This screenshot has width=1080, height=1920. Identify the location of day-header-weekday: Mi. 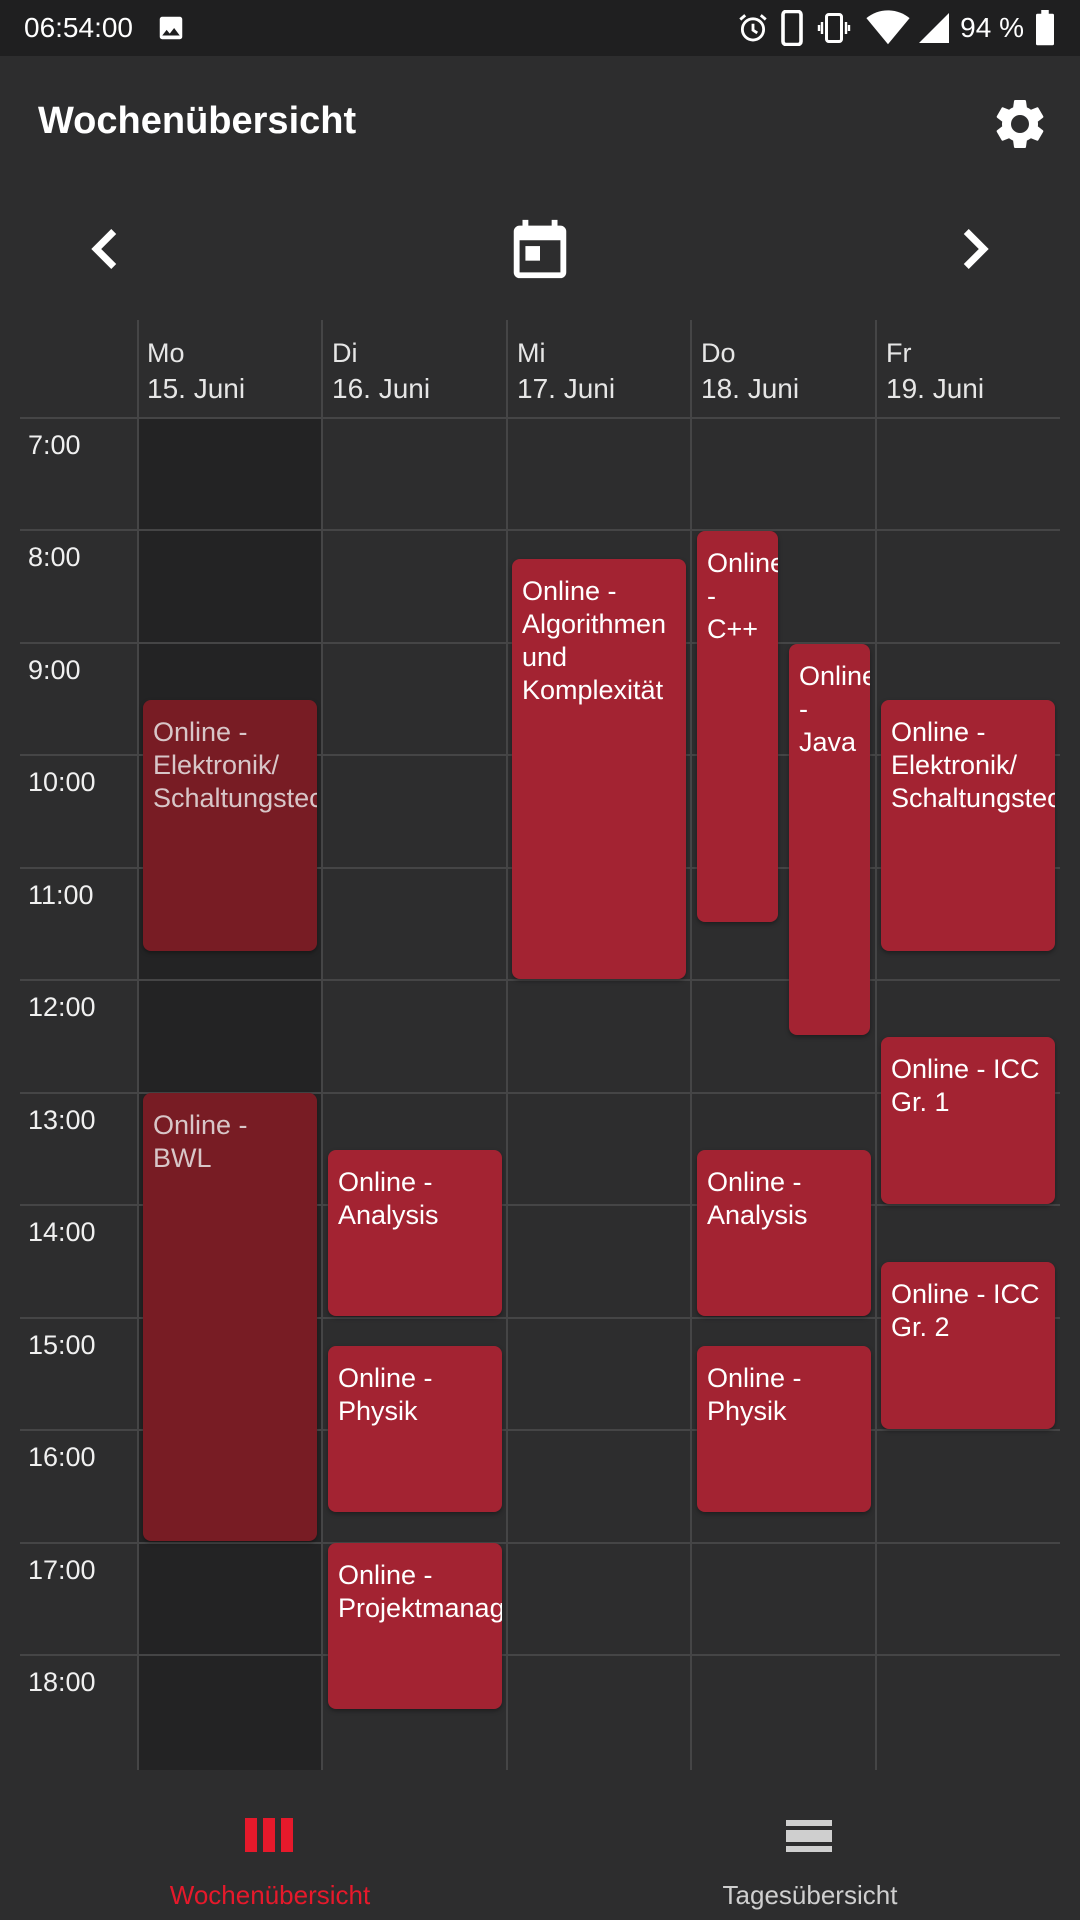
(531, 353).